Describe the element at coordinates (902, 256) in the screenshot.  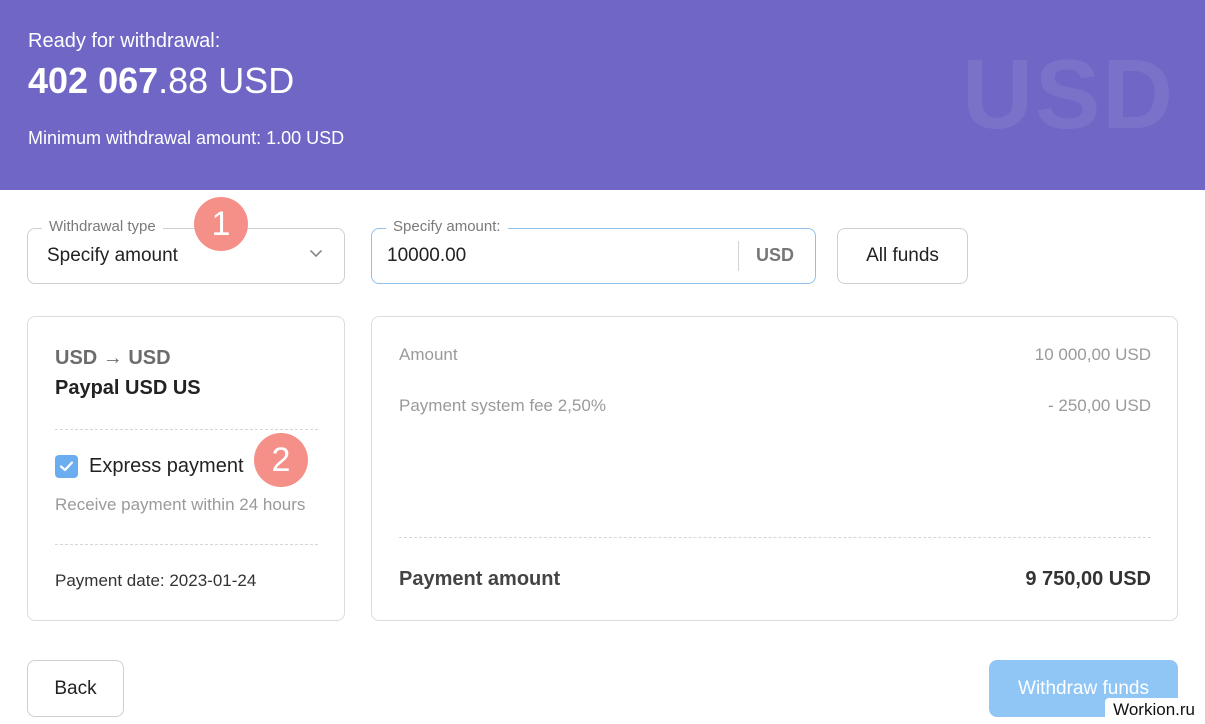
I see `all-funds-button: All funds` at that location.